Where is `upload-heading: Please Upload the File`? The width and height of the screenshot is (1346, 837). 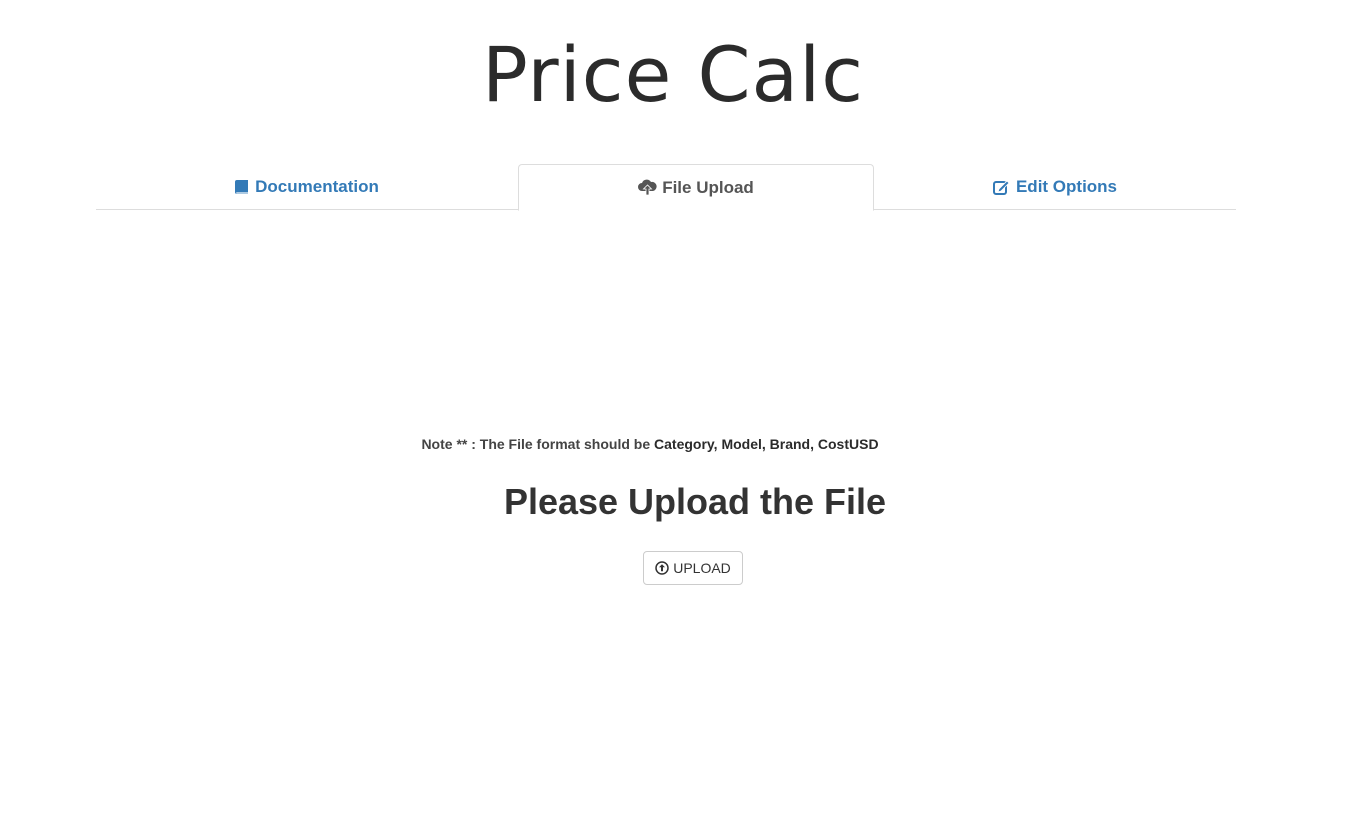 upload-heading: Please Upload the File is located at coordinates (695, 501).